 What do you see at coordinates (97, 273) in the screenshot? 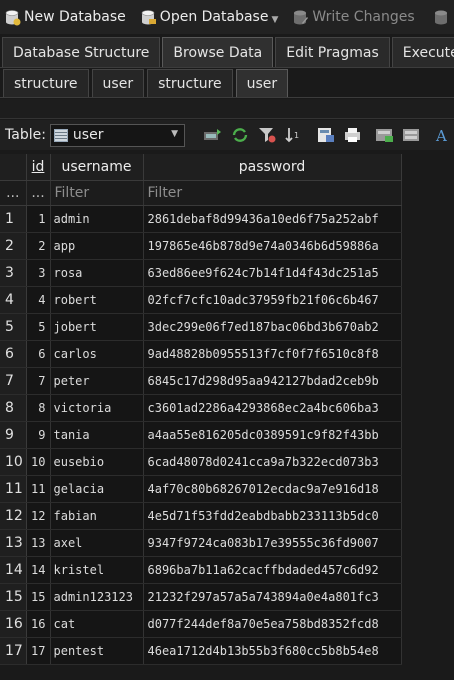
I see `cell-username: rosa` at bounding box center [97, 273].